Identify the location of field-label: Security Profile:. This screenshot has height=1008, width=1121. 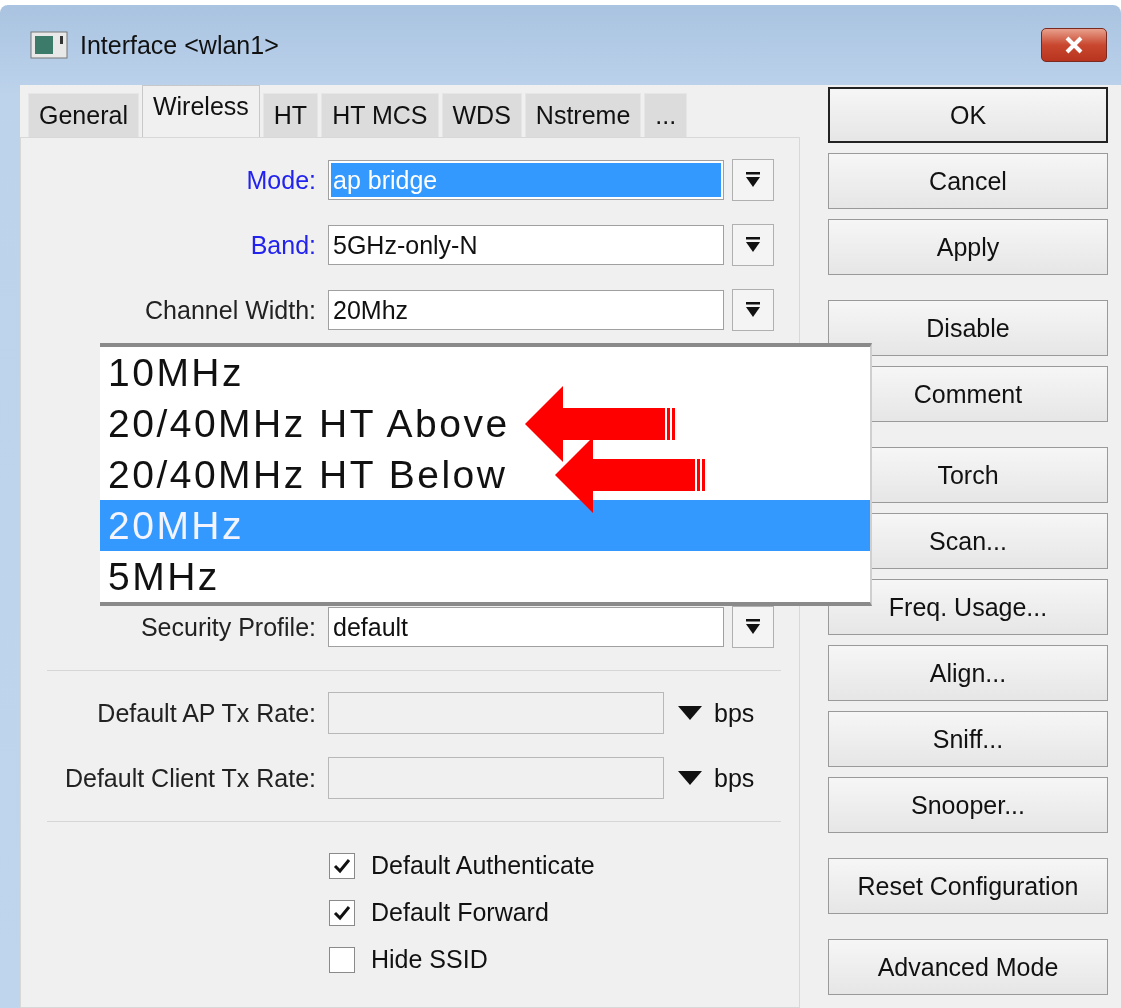
(227, 627).